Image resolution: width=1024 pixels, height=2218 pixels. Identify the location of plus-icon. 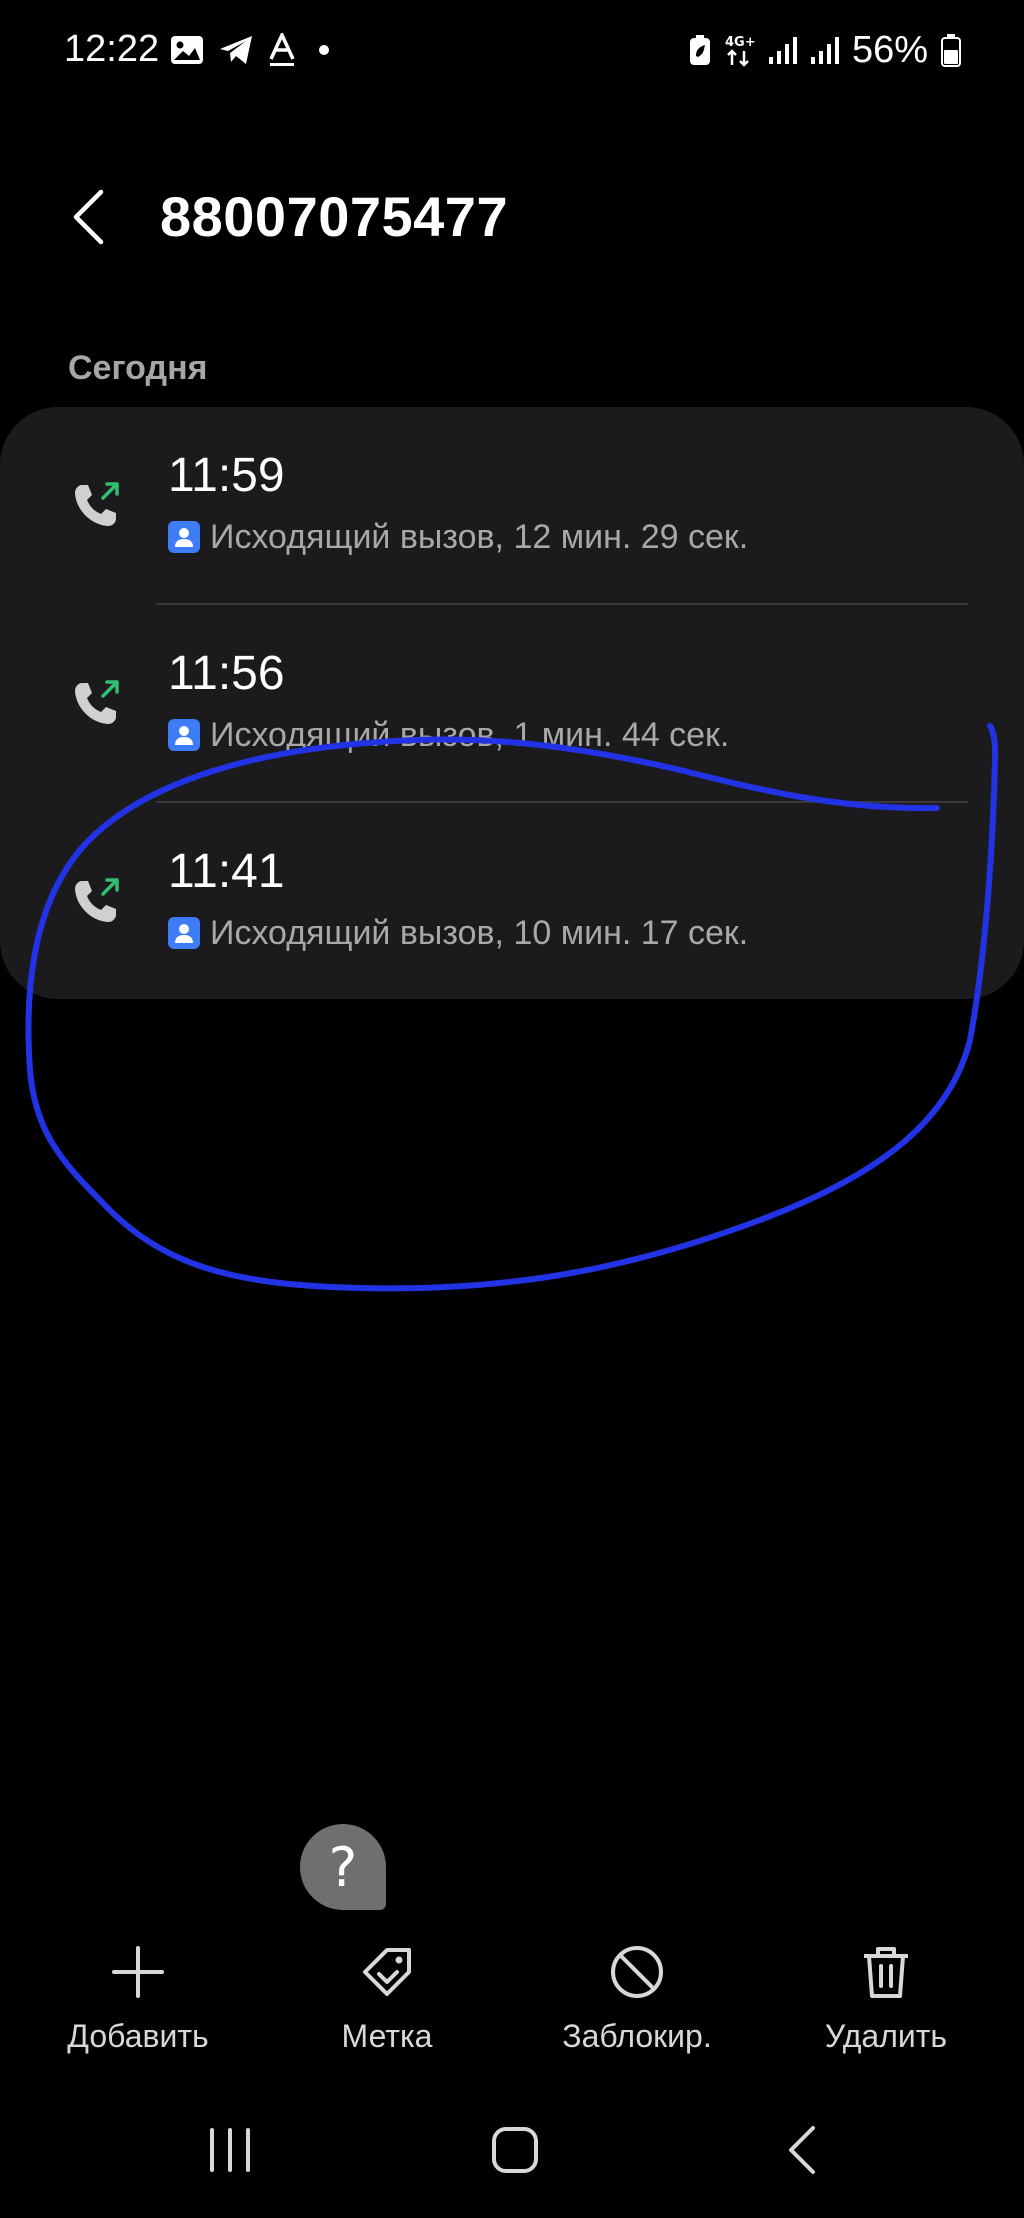
(138, 1972).